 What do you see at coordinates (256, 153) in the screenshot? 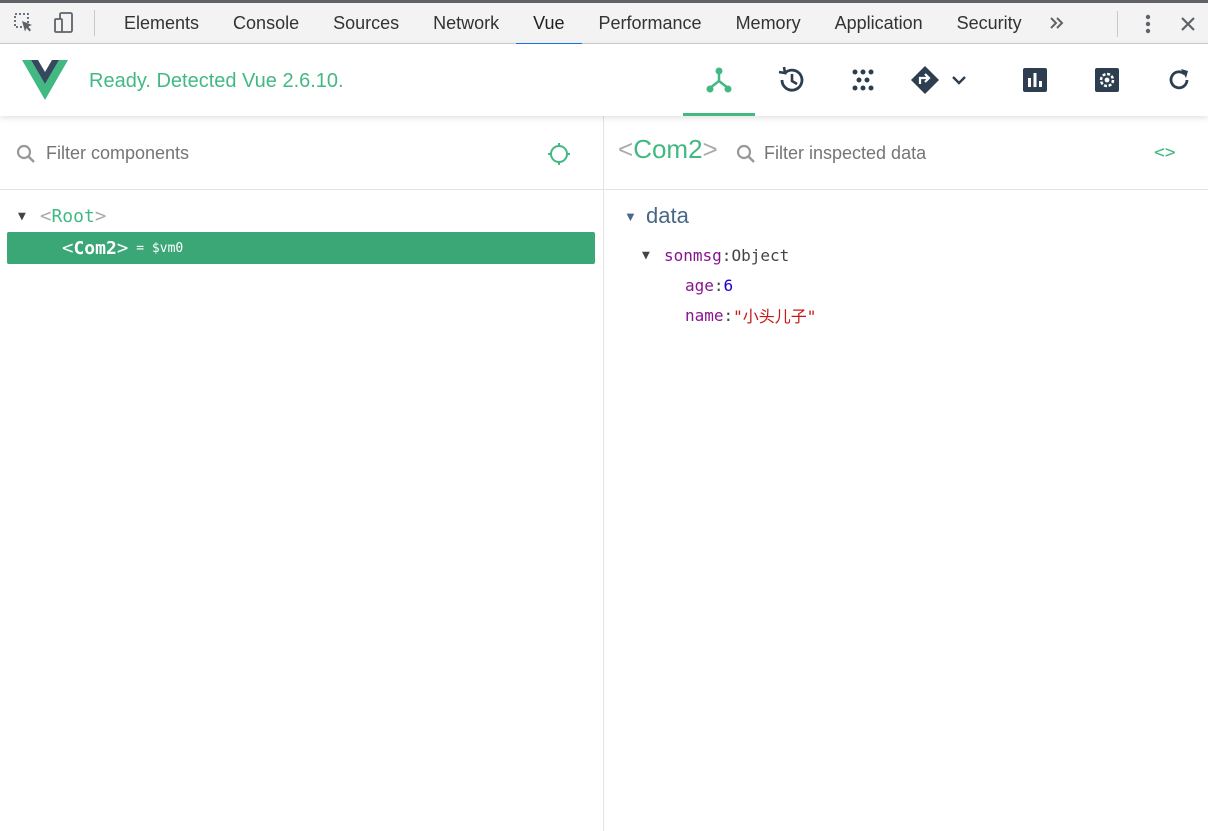
I see `filter-components-input` at bounding box center [256, 153].